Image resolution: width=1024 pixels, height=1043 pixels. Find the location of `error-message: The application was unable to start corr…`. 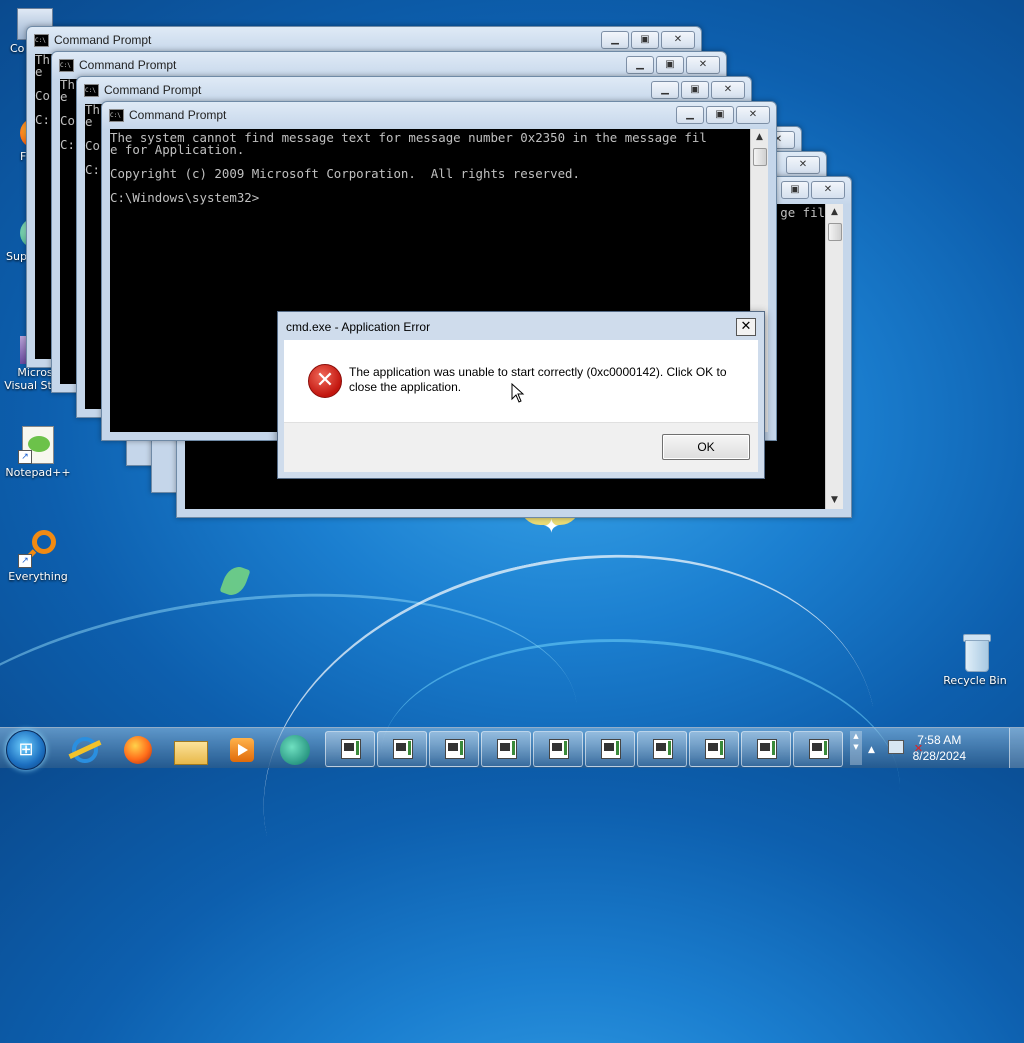

error-message: The application was unable to start corr… is located at coordinates (538, 379).